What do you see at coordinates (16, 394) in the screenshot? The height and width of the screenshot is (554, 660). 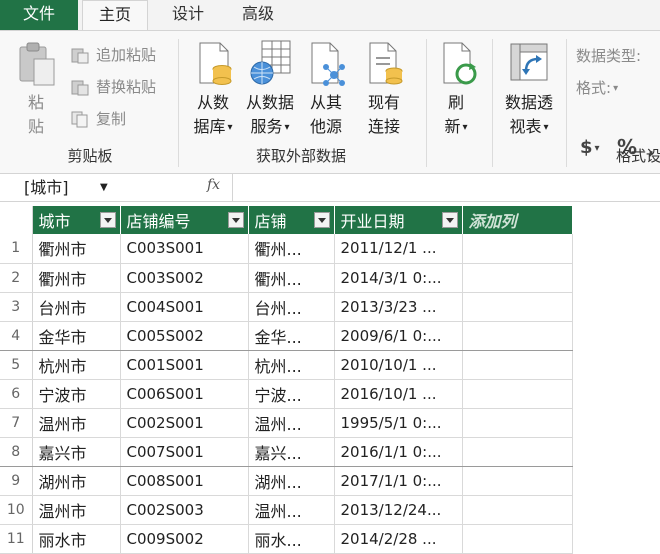 I see `row-number: 6` at bounding box center [16, 394].